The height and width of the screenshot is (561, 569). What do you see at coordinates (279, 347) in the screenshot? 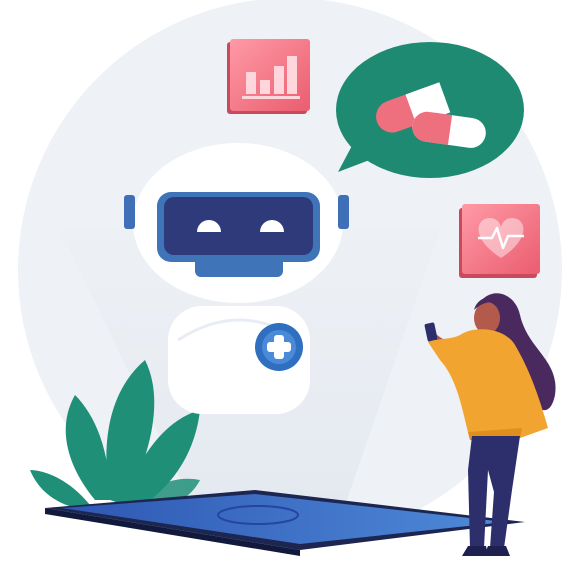
I see `plus-icon` at bounding box center [279, 347].